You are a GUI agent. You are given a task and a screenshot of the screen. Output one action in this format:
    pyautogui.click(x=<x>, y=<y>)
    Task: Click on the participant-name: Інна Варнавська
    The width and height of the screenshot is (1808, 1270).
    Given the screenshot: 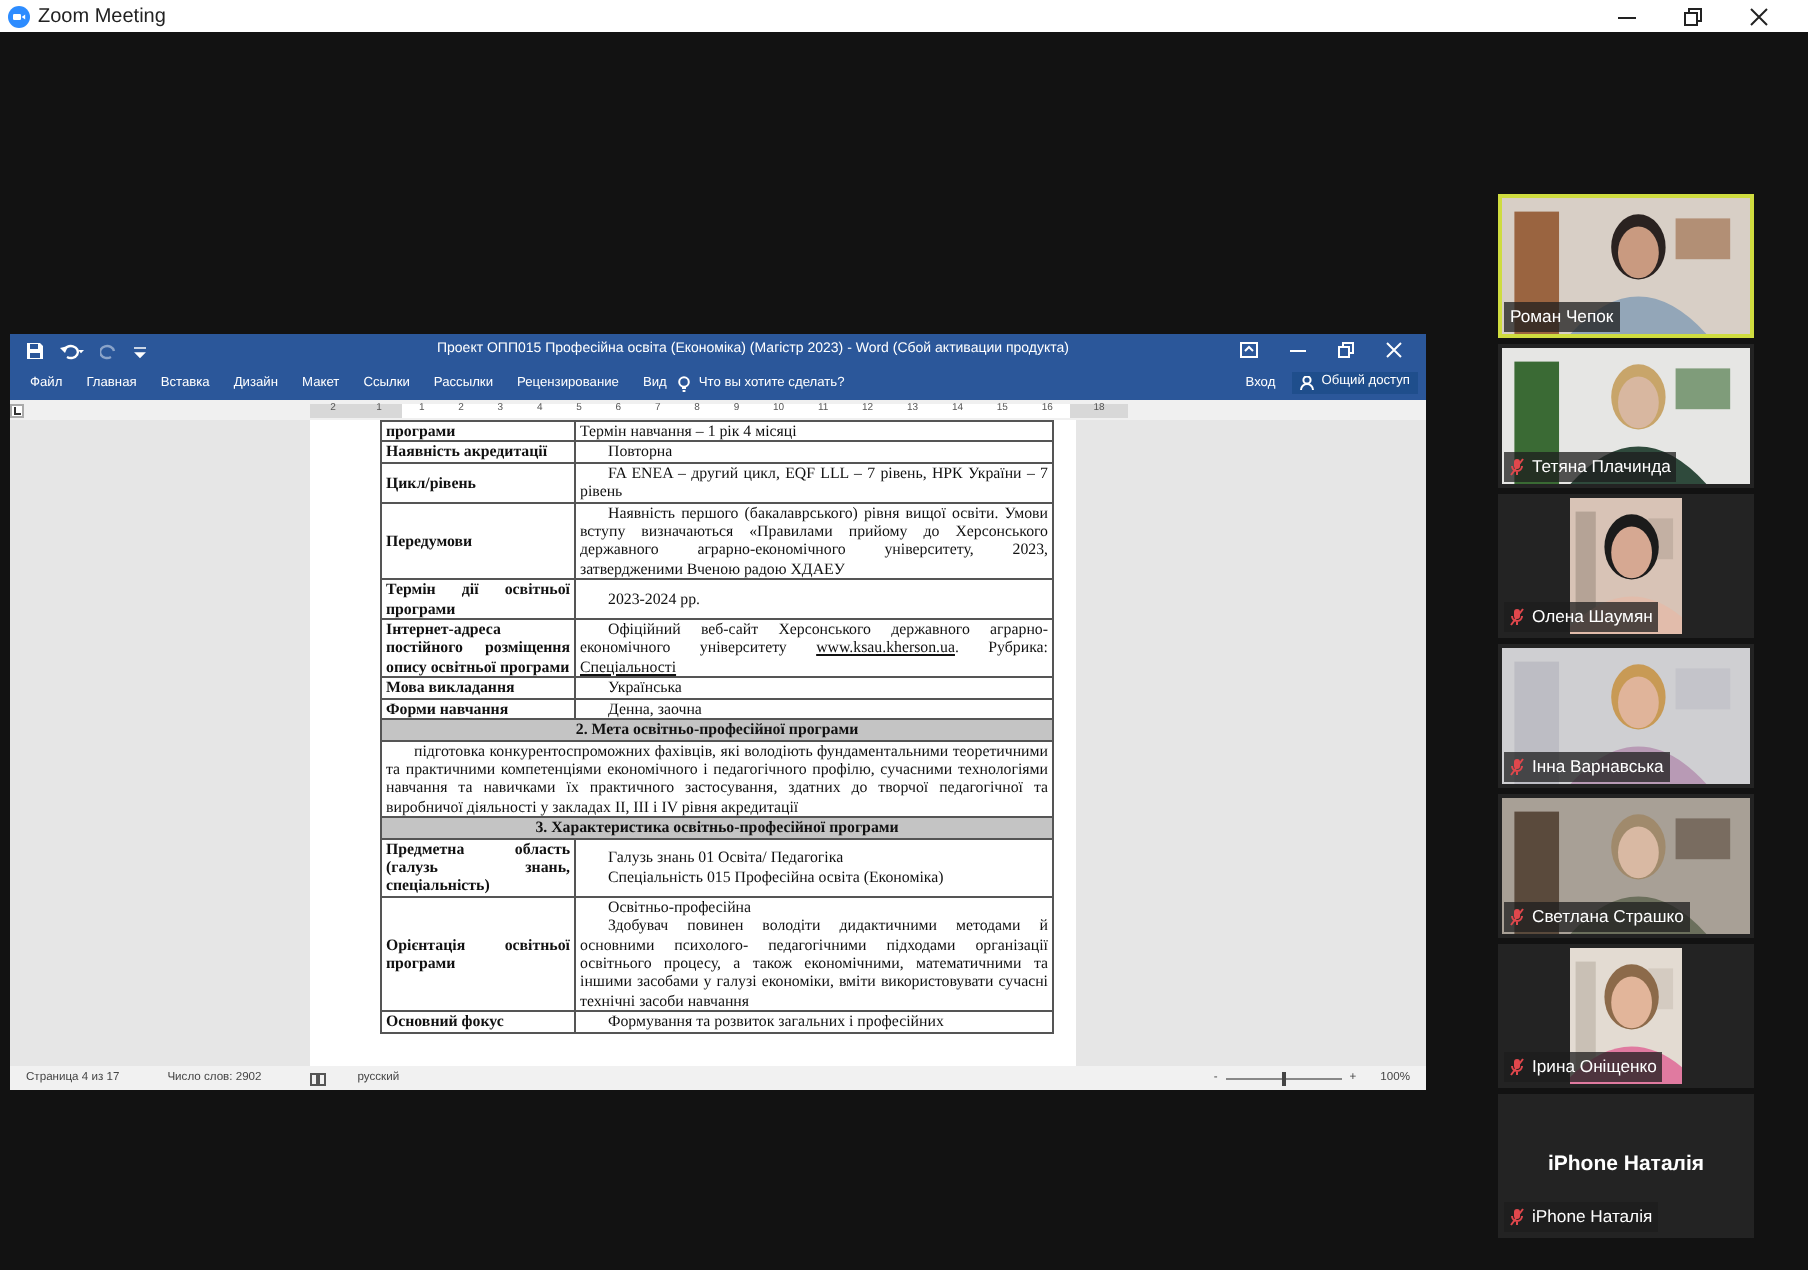 What is the action you would take?
    pyautogui.click(x=1598, y=767)
    